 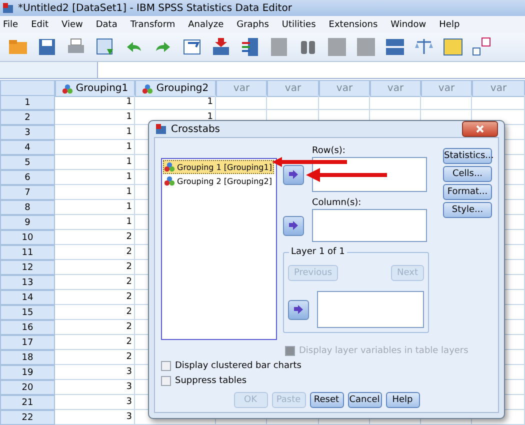 I want to click on row-number: 4, so click(x=27, y=147).